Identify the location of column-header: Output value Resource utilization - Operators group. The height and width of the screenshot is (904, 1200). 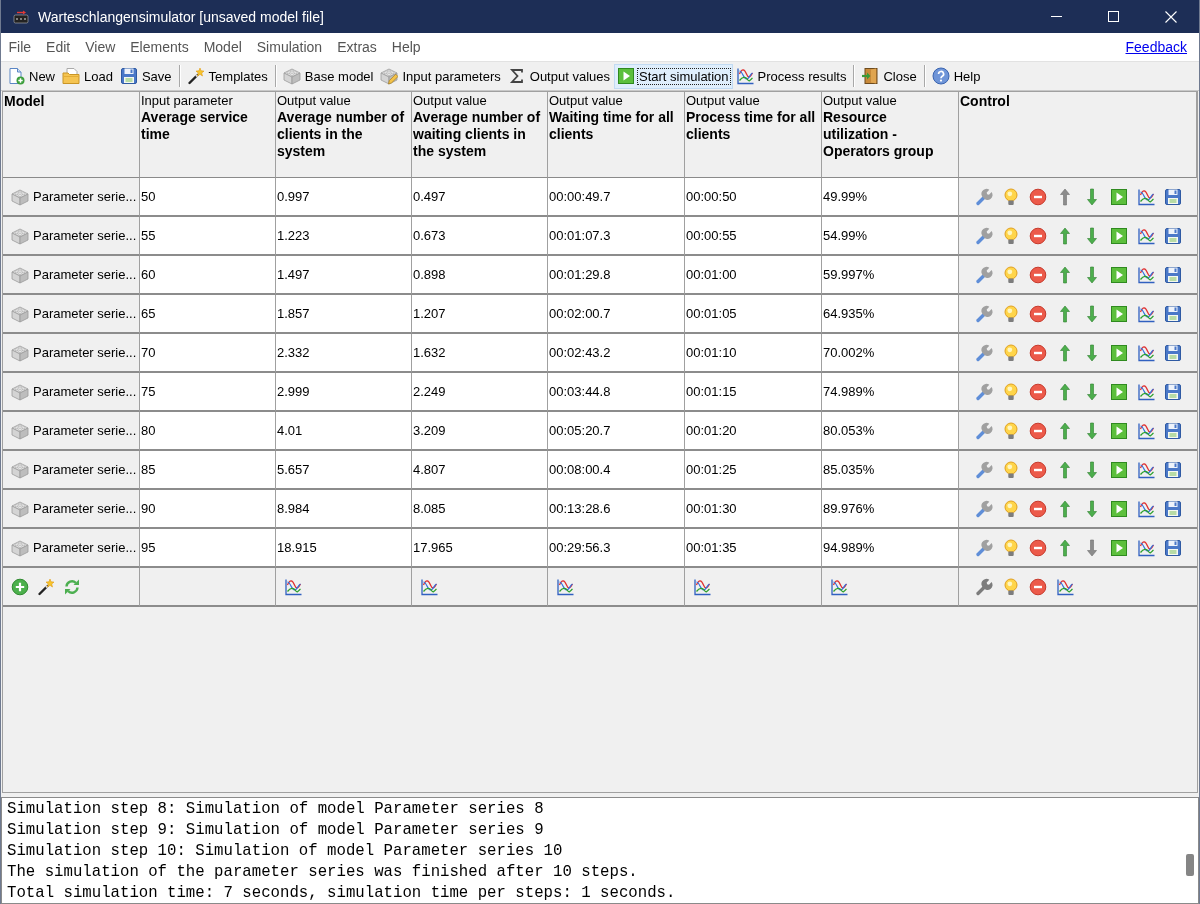
(890, 135).